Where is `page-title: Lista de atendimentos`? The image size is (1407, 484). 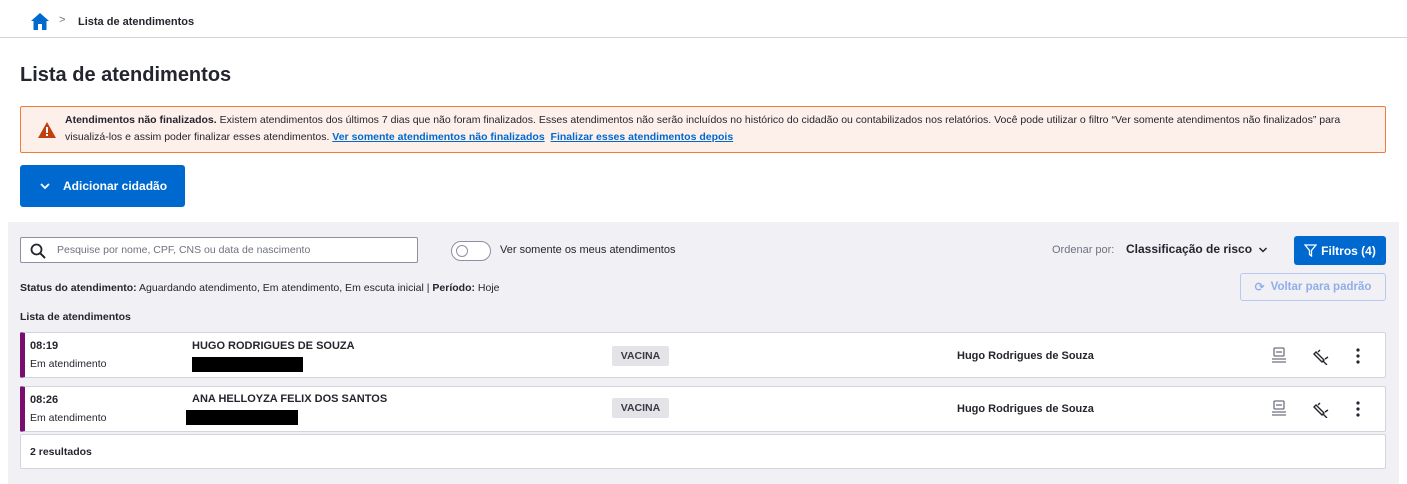 page-title: Lista de atendimentos is located at coordinates (126, 75).